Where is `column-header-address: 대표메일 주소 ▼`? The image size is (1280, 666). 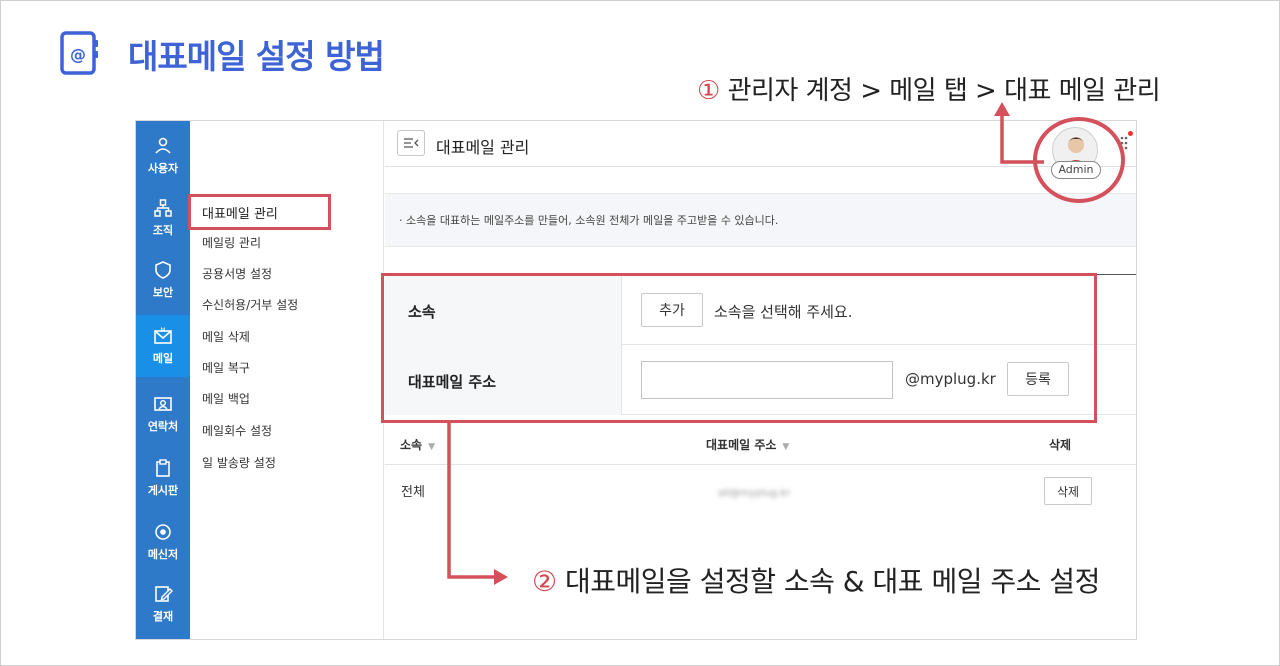
column-header-address: 대표메일 주소 ▼ is located at coordinates (747, 444).